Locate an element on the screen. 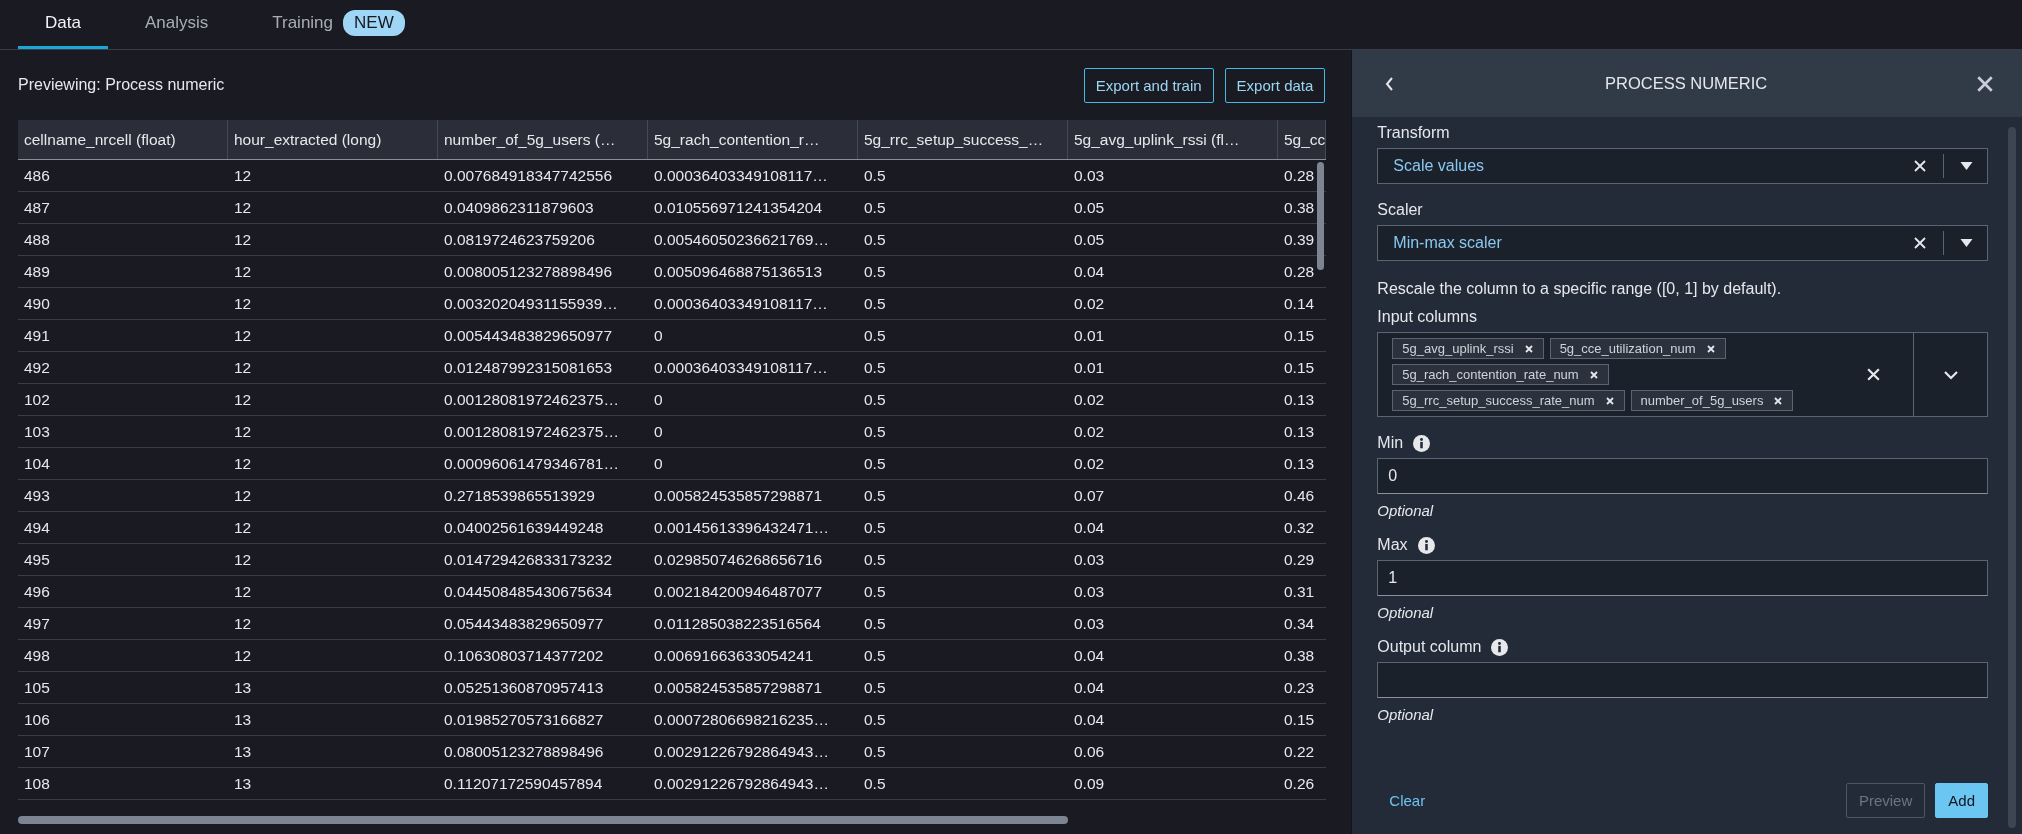 This screenshot has width=2022, height=834. column-token: number_of_5g_users is located at coordinates (1712, 400).